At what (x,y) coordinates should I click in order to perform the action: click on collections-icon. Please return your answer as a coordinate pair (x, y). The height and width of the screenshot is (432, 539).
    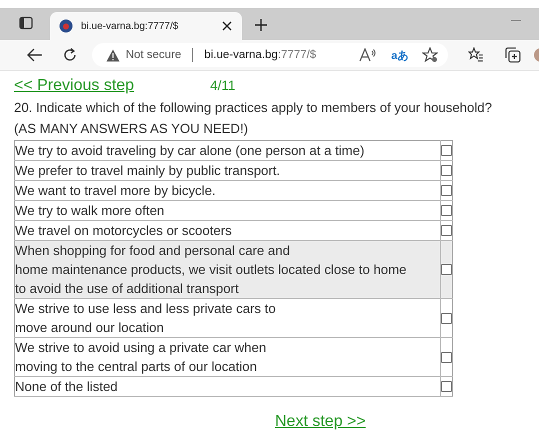
    Looking at the image, I should click on (513, 55).